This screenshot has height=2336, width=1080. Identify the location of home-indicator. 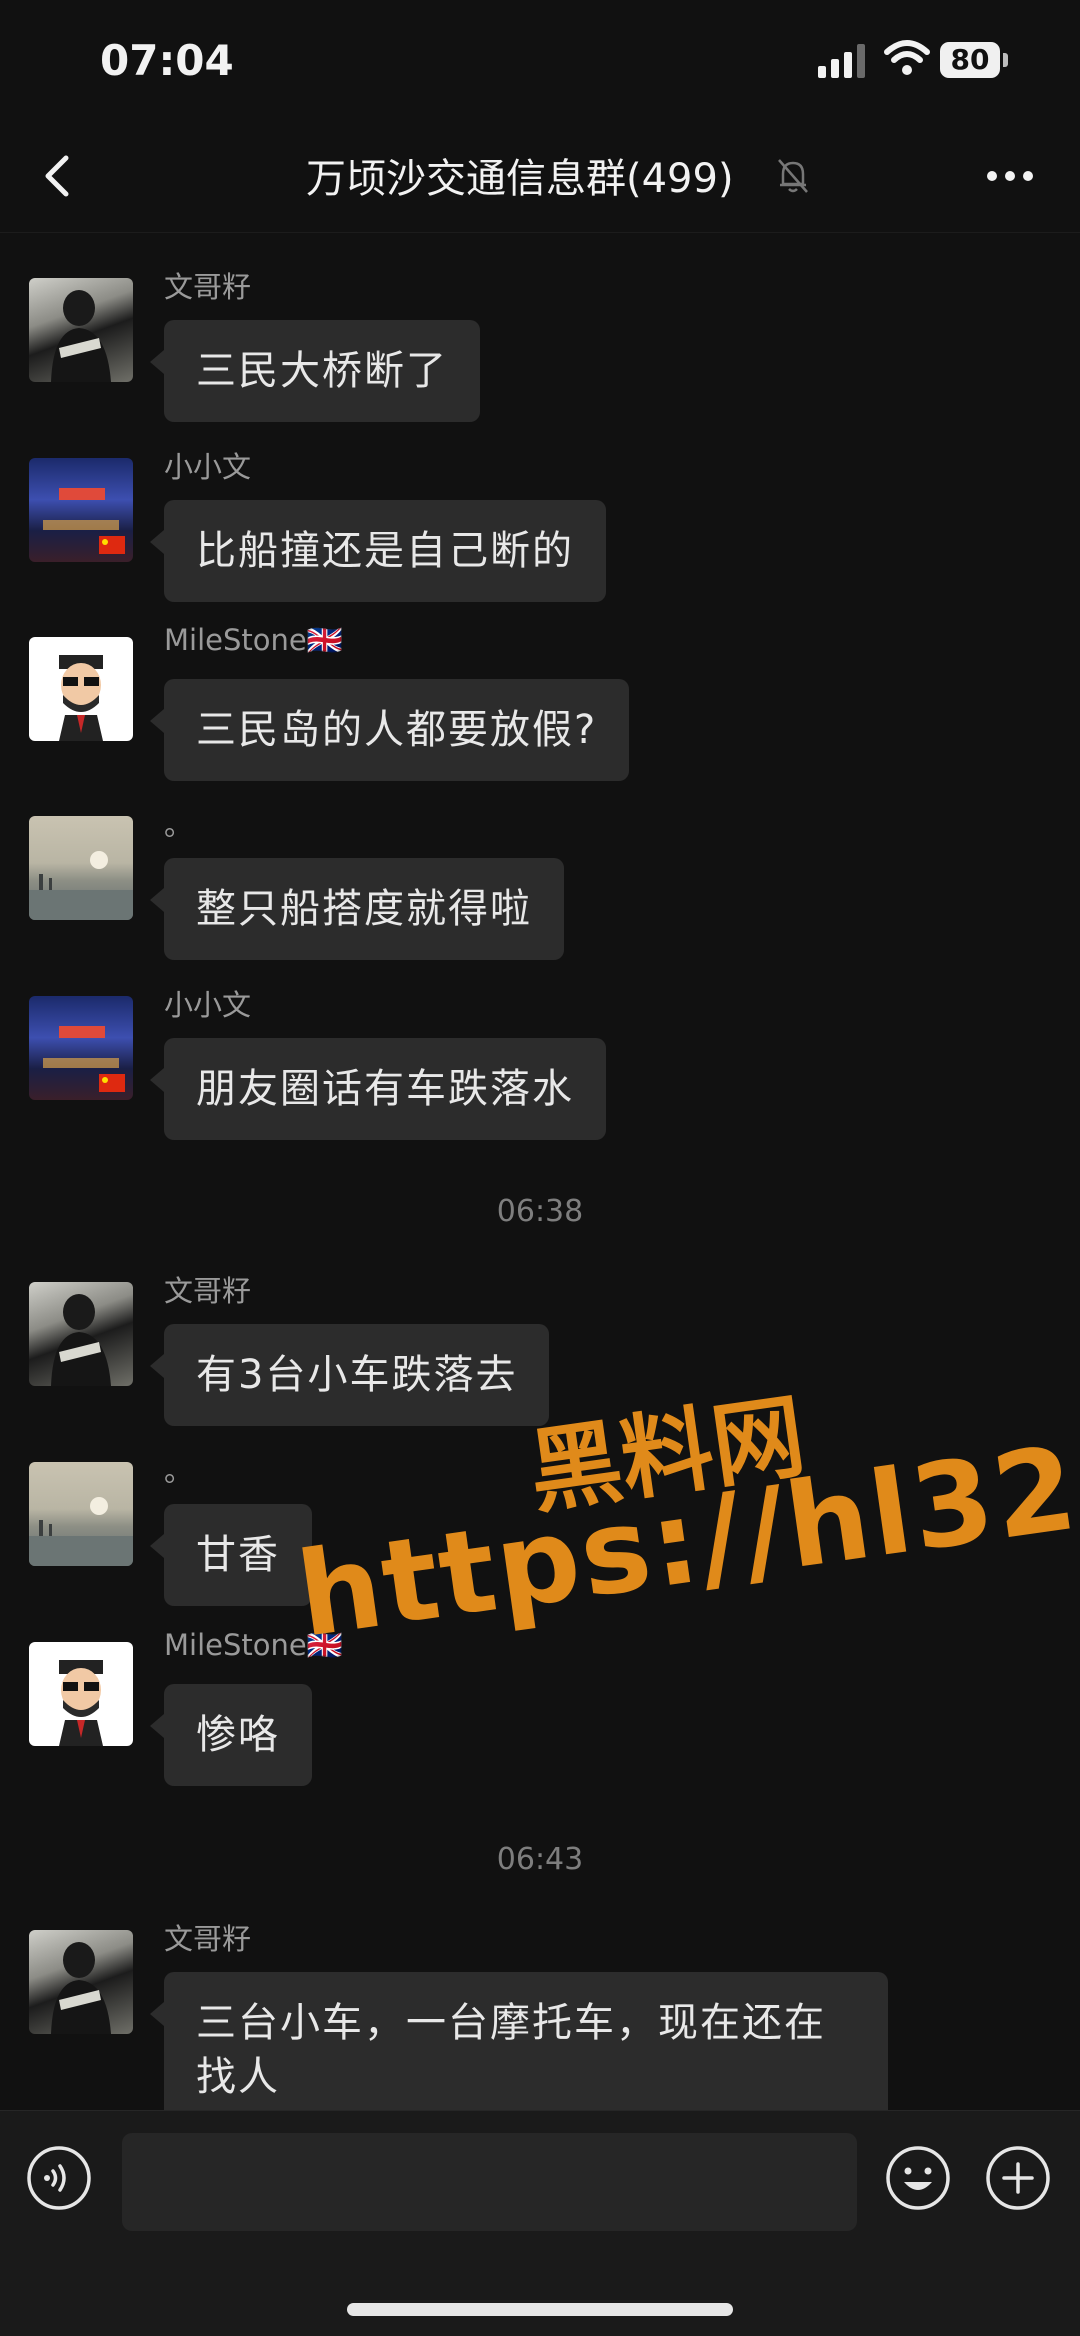
(540, 2309).